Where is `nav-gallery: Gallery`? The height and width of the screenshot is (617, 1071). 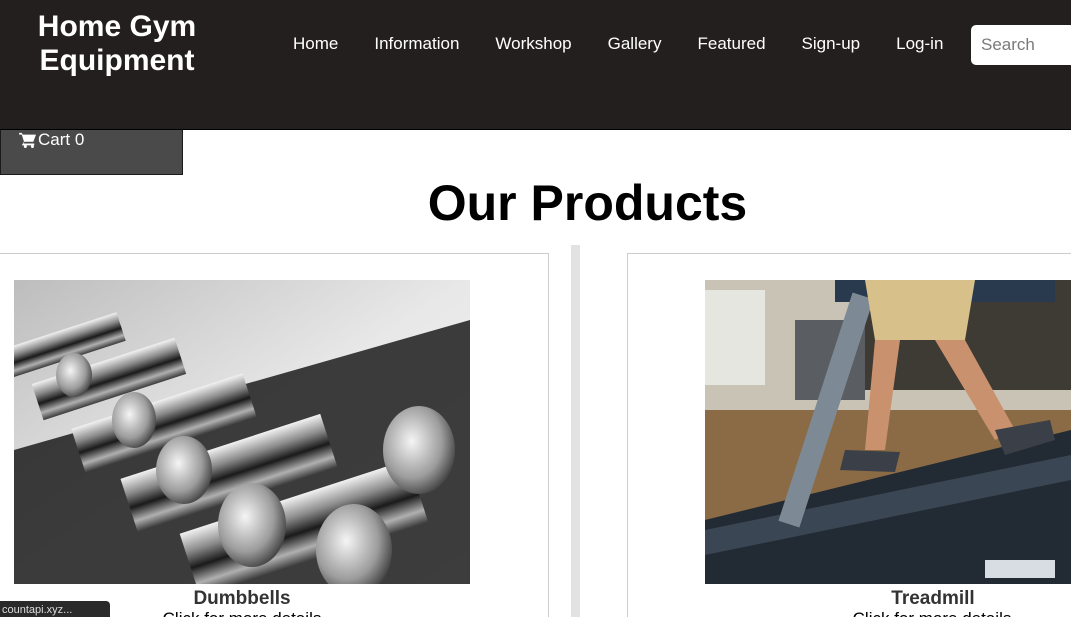 nav-gallery: Gallery is located at coordinates (635, 44).